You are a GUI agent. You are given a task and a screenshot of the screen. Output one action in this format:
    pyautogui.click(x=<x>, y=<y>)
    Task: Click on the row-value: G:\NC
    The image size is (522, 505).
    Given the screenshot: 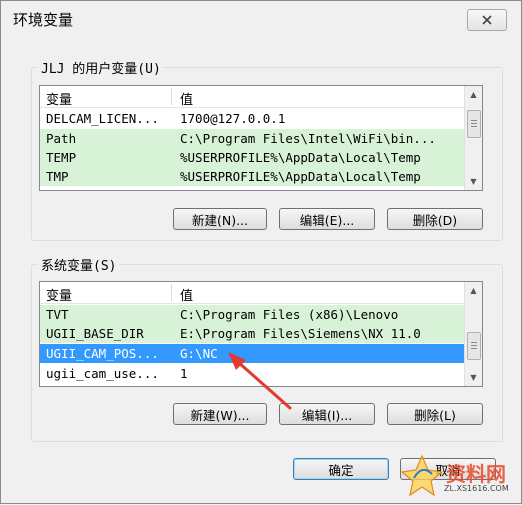 What is the action you would take?
    pyautogui.click(x=199, y=353)
    